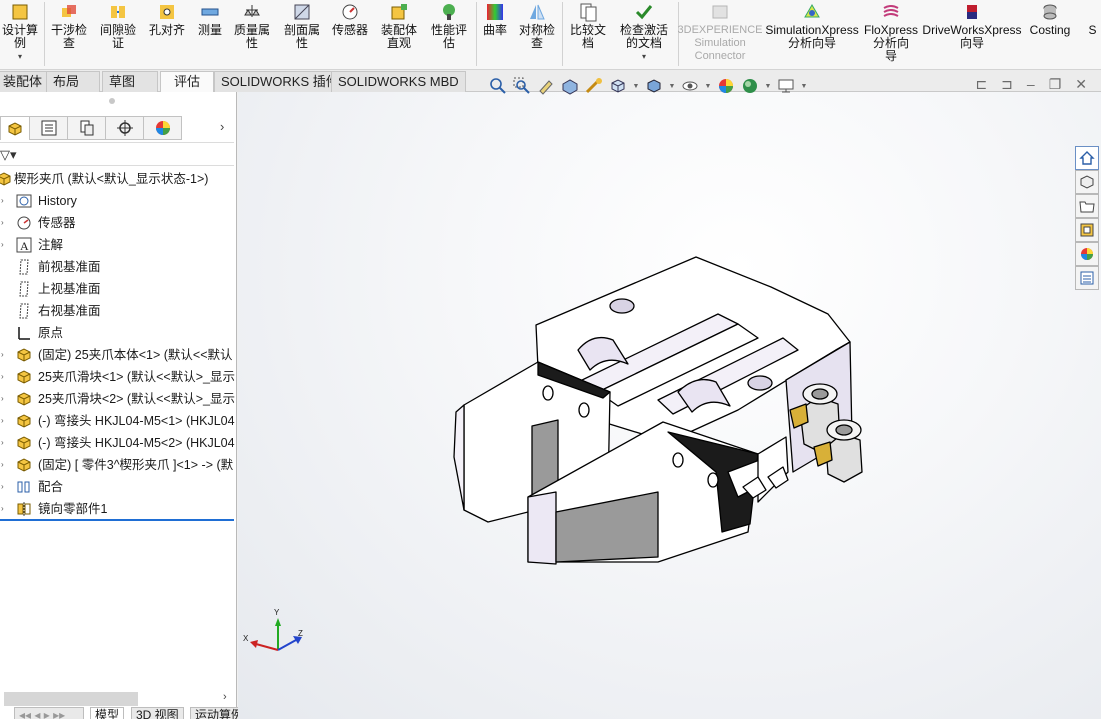  I want to click on tab-model: 模型, so click(107, 713).